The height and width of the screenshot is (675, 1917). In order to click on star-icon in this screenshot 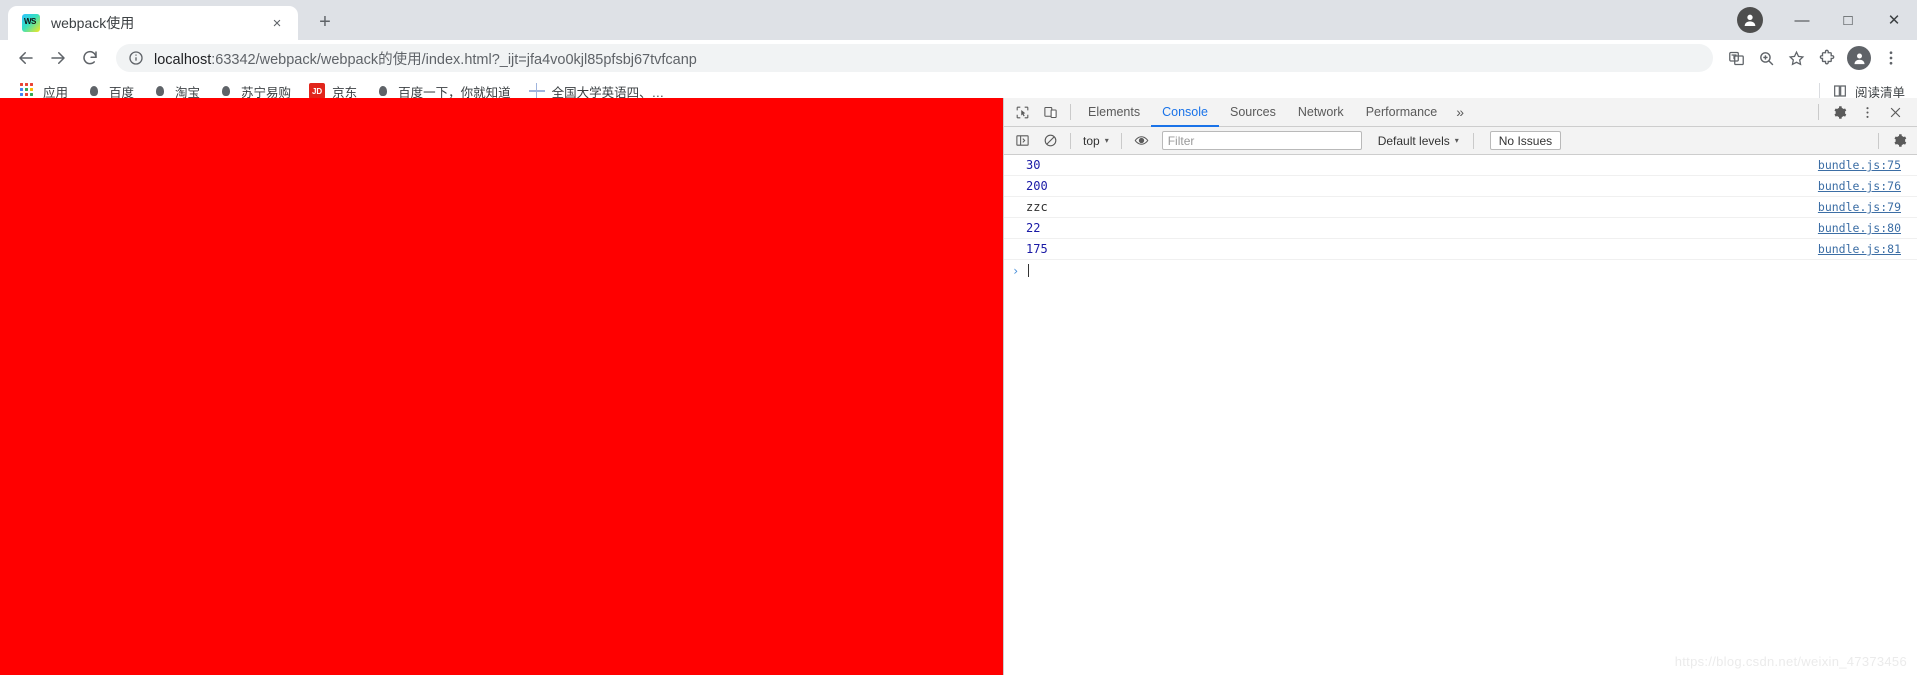, I will do `click(1796, 58)`.